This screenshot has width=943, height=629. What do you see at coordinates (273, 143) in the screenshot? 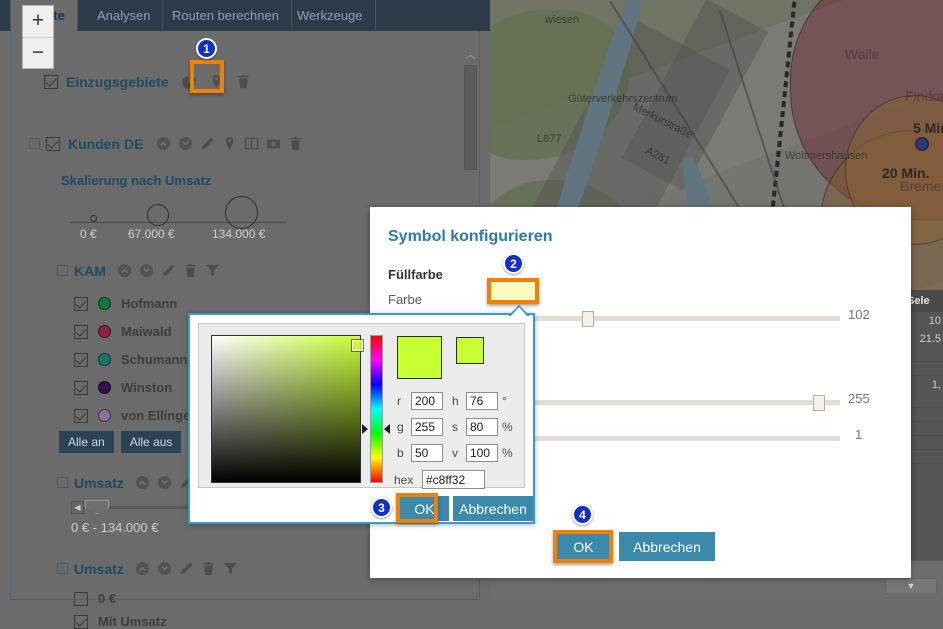
I see `camera-icon` at bounding box center [273, 143].